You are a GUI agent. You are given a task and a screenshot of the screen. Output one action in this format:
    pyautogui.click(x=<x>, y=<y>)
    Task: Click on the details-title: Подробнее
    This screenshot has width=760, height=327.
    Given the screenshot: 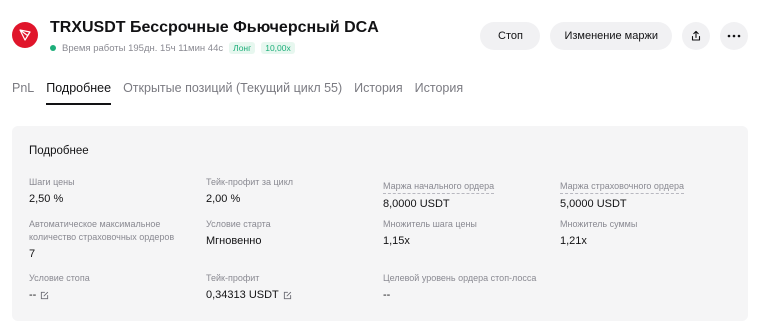 What is the action you would take?
    pyautogui.click(x=59, y=151)
    